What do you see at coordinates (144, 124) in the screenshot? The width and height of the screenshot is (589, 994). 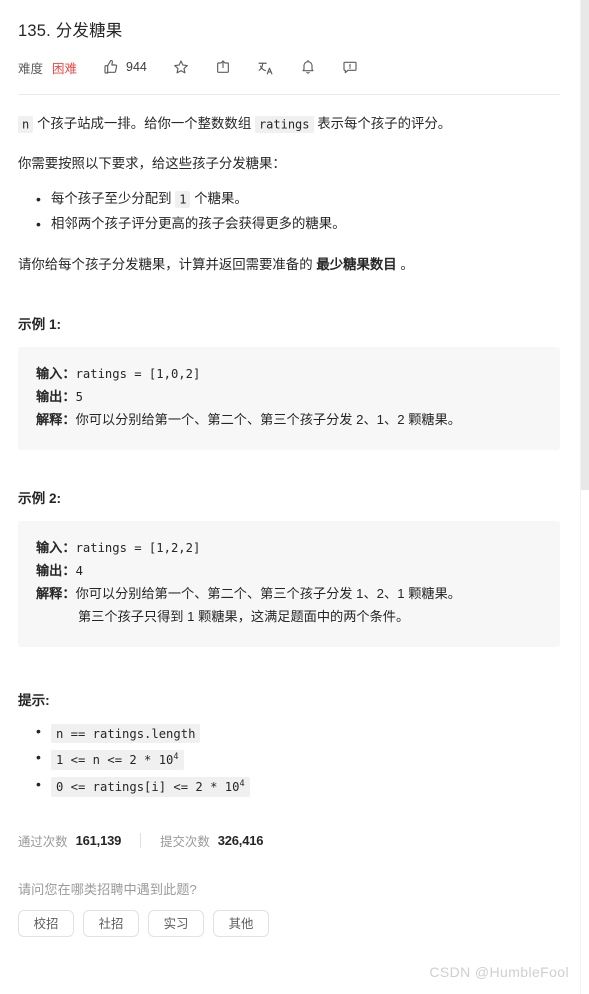 I see `desc-p1-text-a: 个孩子站成一排。给你一个整数数组` at bounding box center [144, 124].